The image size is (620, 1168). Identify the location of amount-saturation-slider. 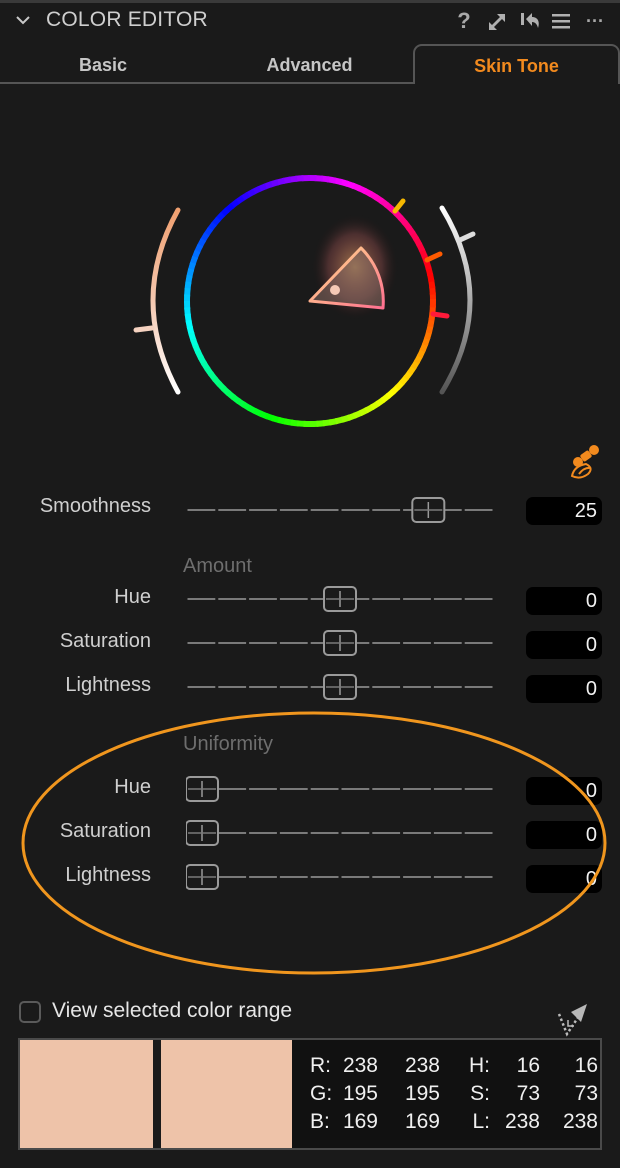
(340, 643).